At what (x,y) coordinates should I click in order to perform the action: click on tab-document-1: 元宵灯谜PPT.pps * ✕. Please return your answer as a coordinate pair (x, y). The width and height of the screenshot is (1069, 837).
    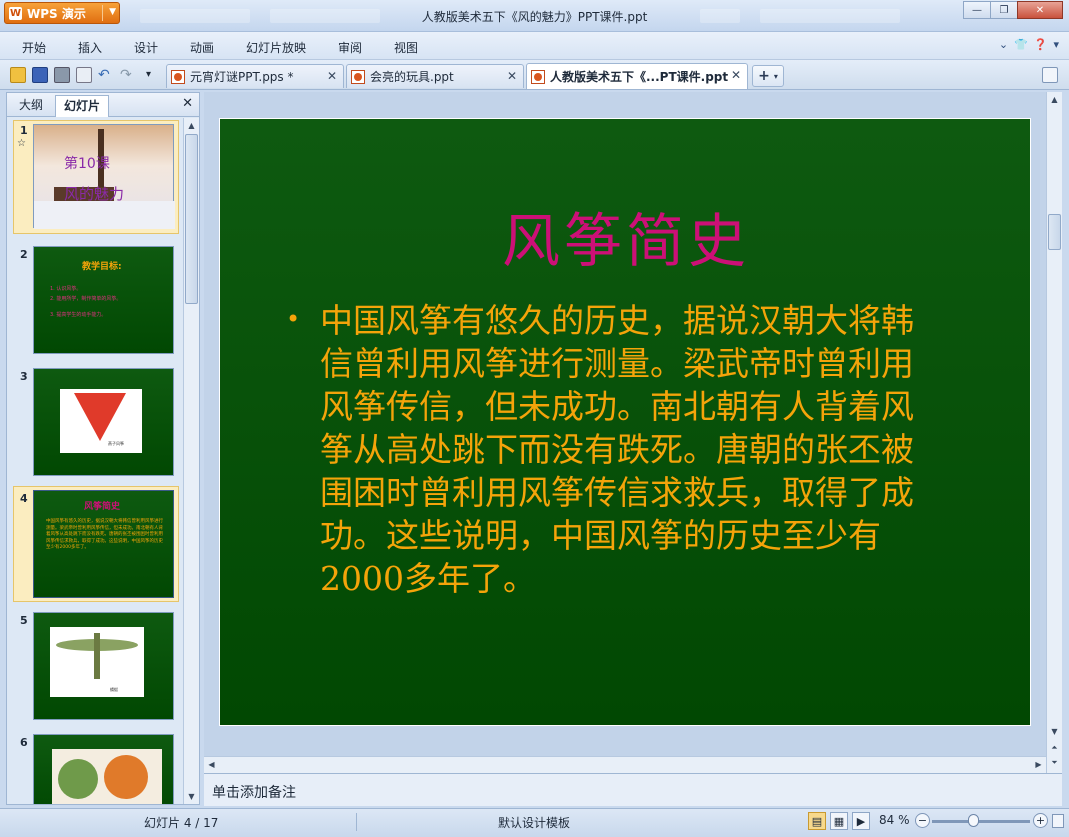
    Looking at the image, I should click on (255, 76).